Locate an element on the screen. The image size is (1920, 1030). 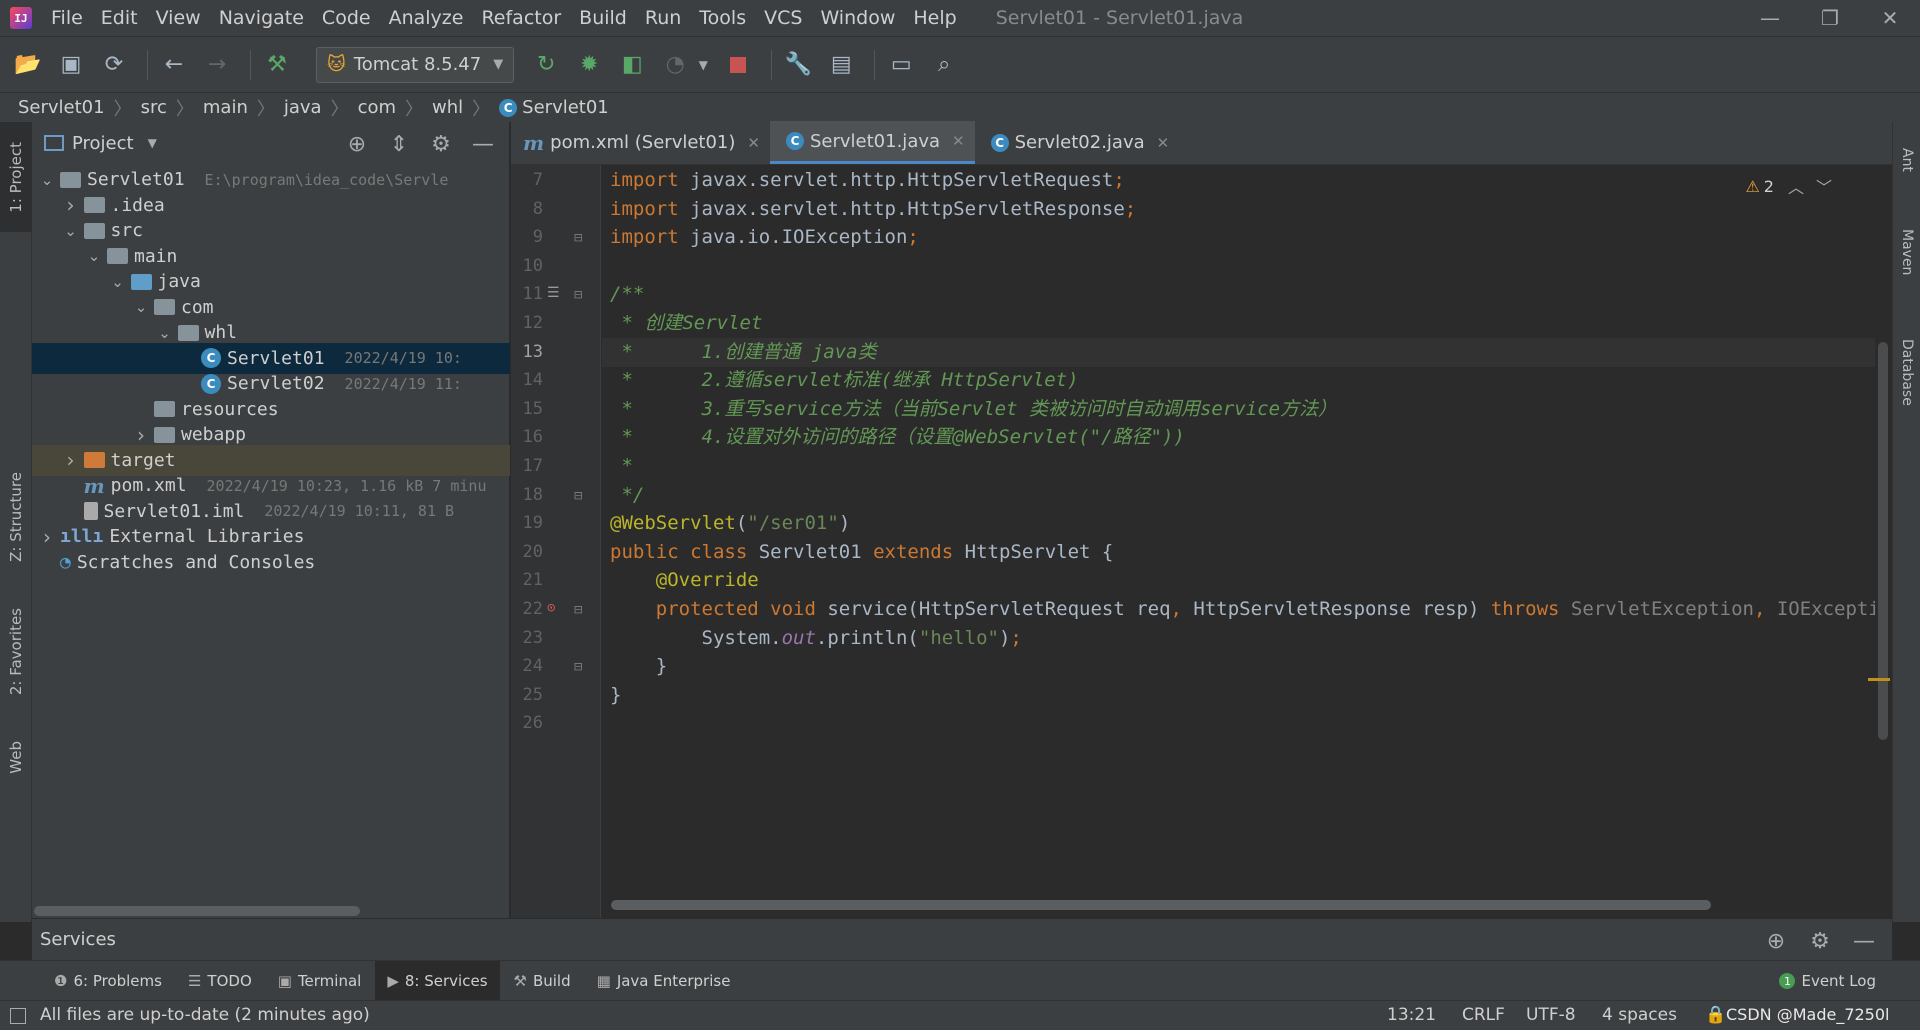
restore-icon: ❐ is located at coordinates (1830, 18).